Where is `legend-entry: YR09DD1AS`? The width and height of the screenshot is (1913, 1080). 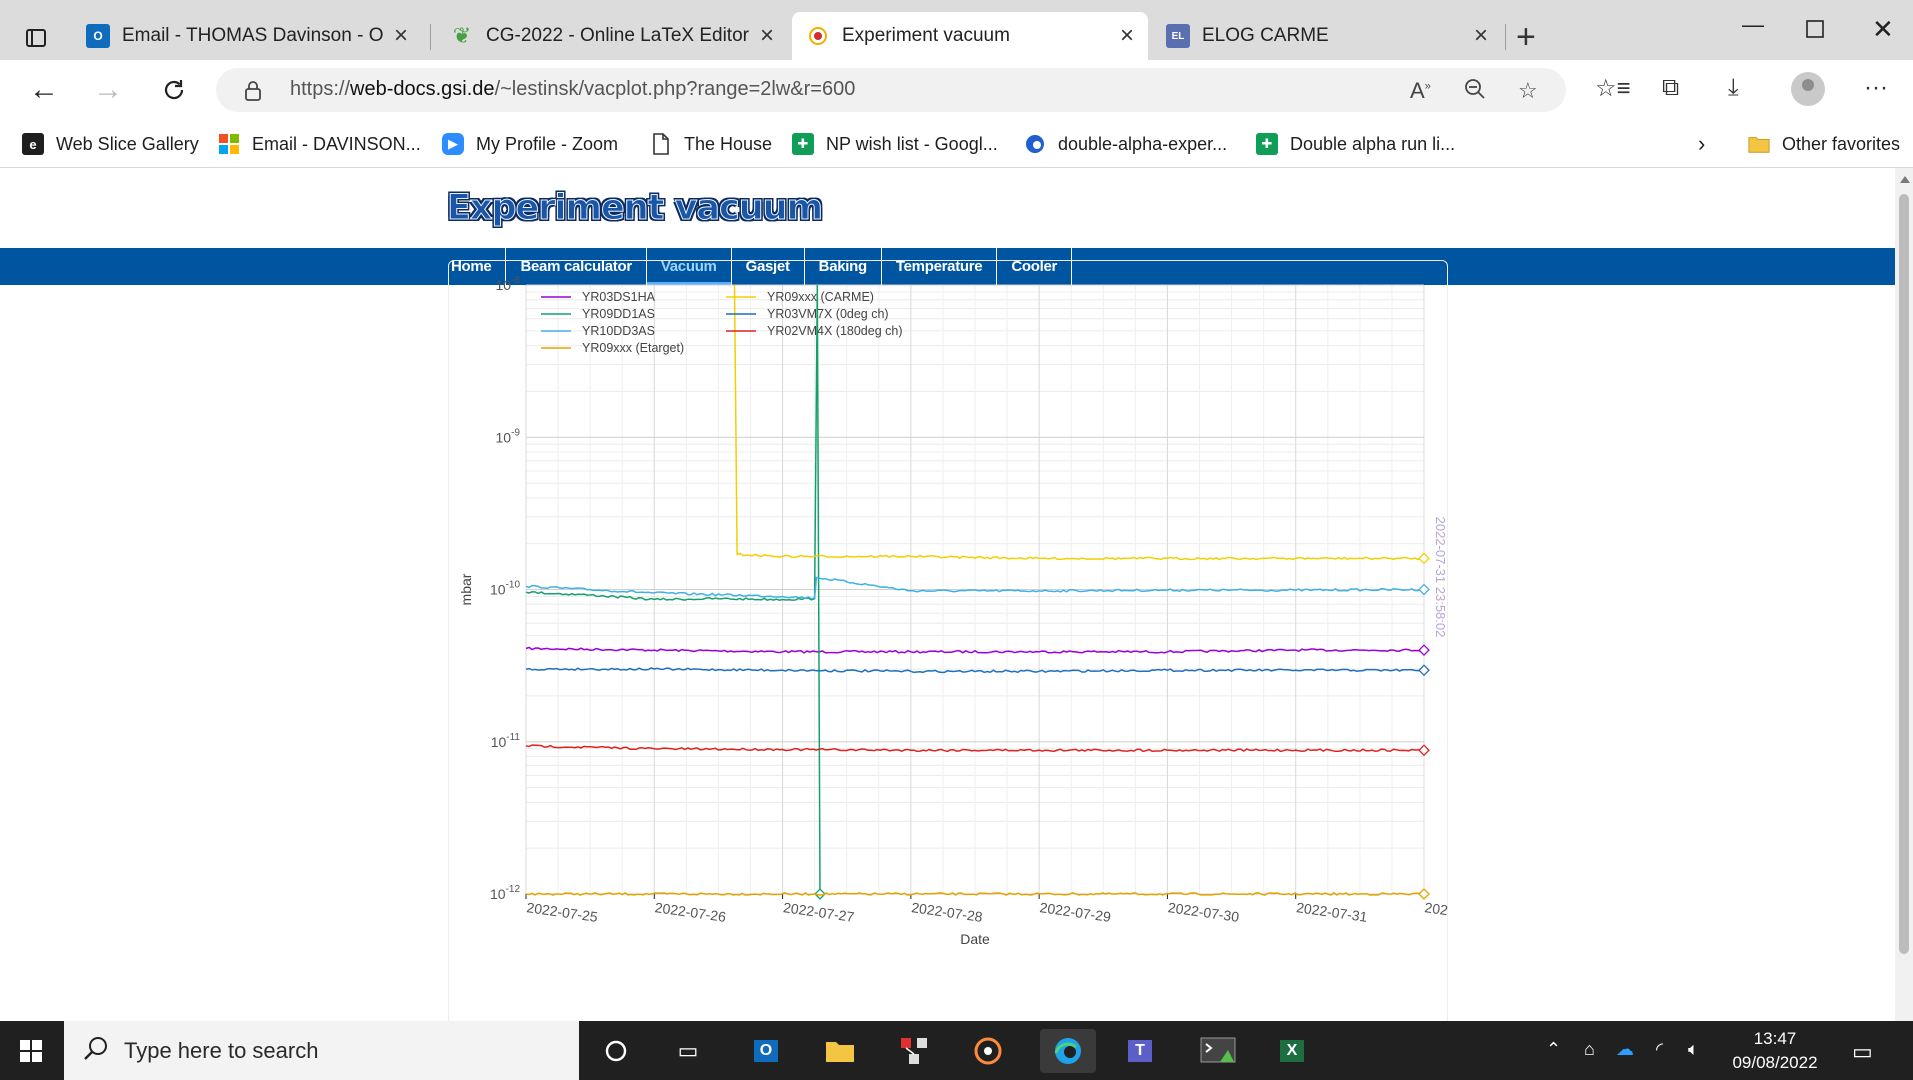
legend-entry: YR09DD1AS is located at coordinates (618, 314).